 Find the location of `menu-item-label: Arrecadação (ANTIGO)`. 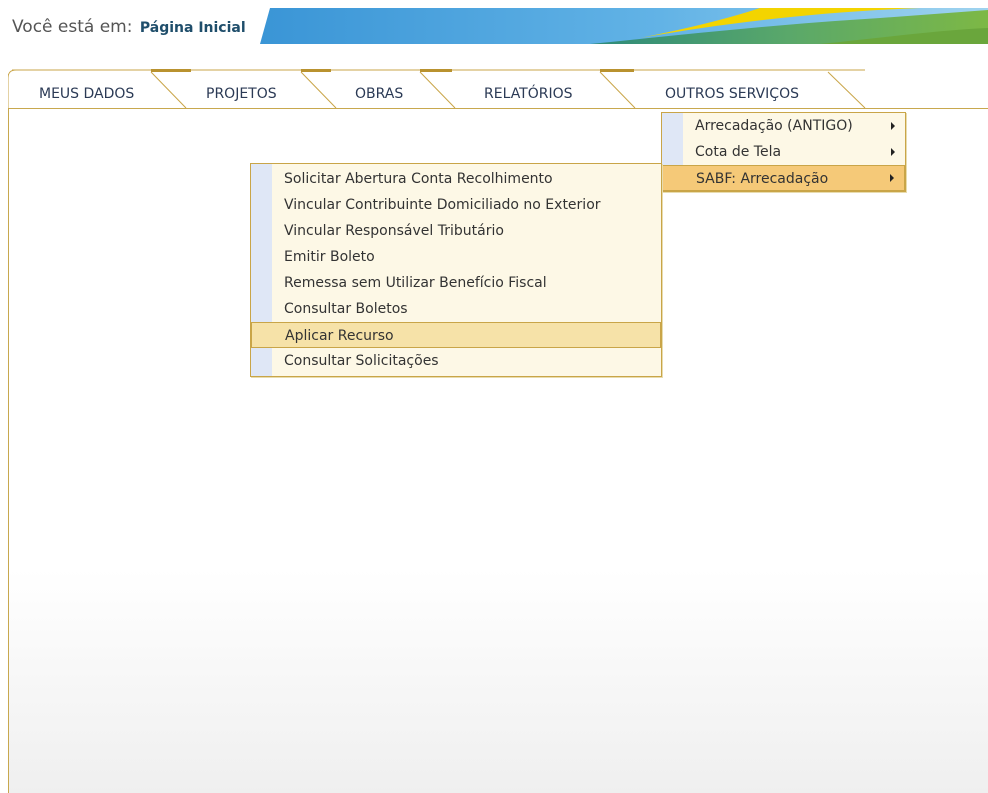

menu-item-label: Arrecadação (ANTIGO) is located at coordinates (774, 126).